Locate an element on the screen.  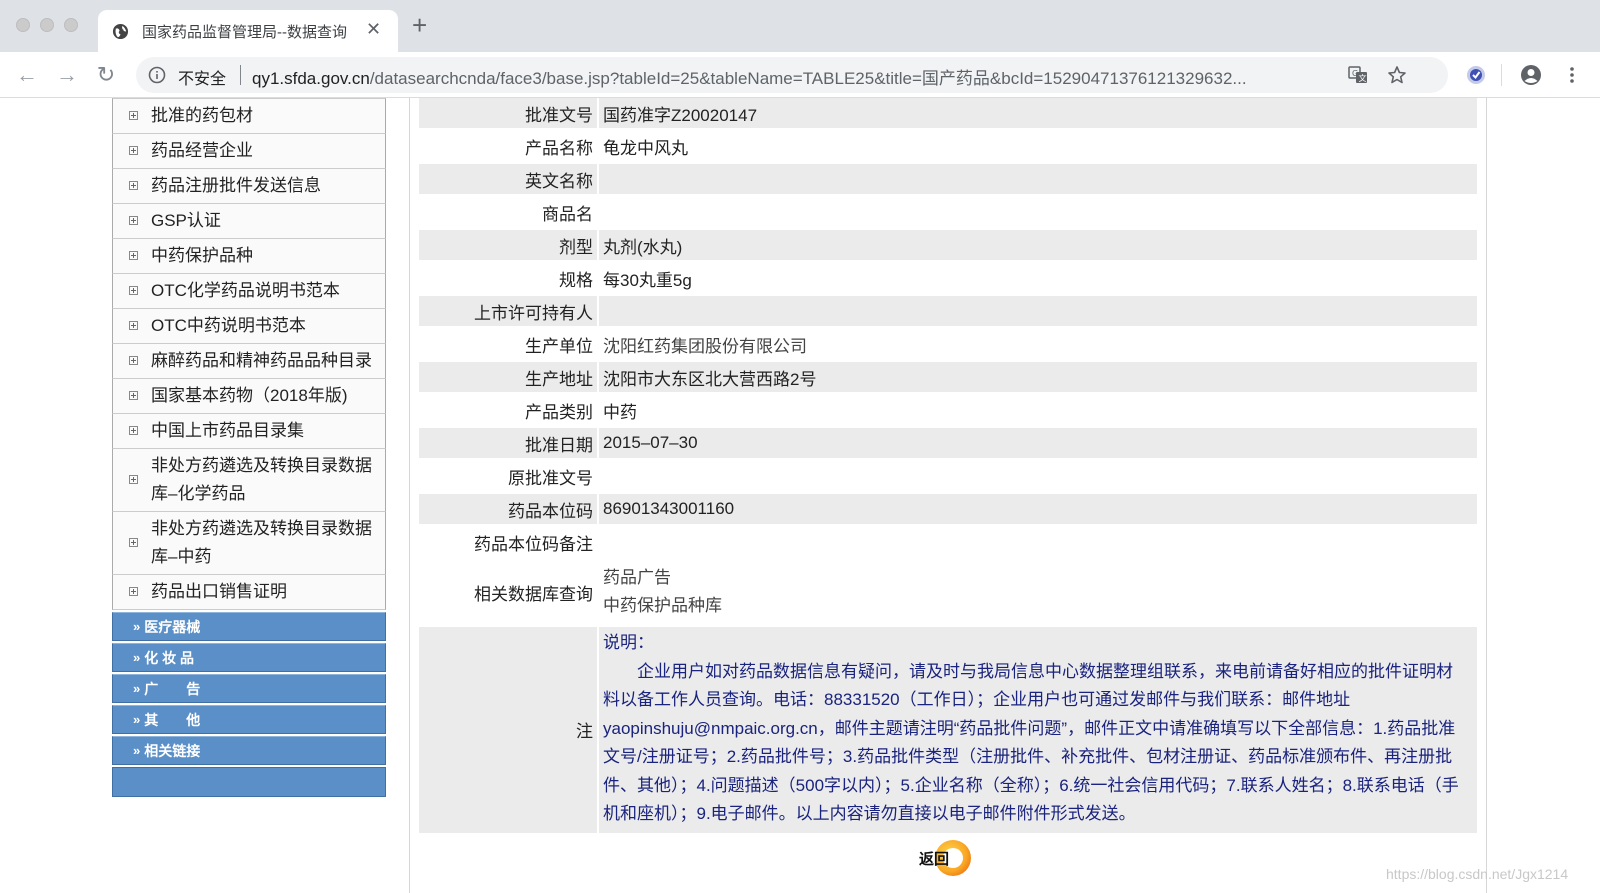
watermark: https://blog.csdn.net/Jgx1214 is located at coordinates (1477, 874).